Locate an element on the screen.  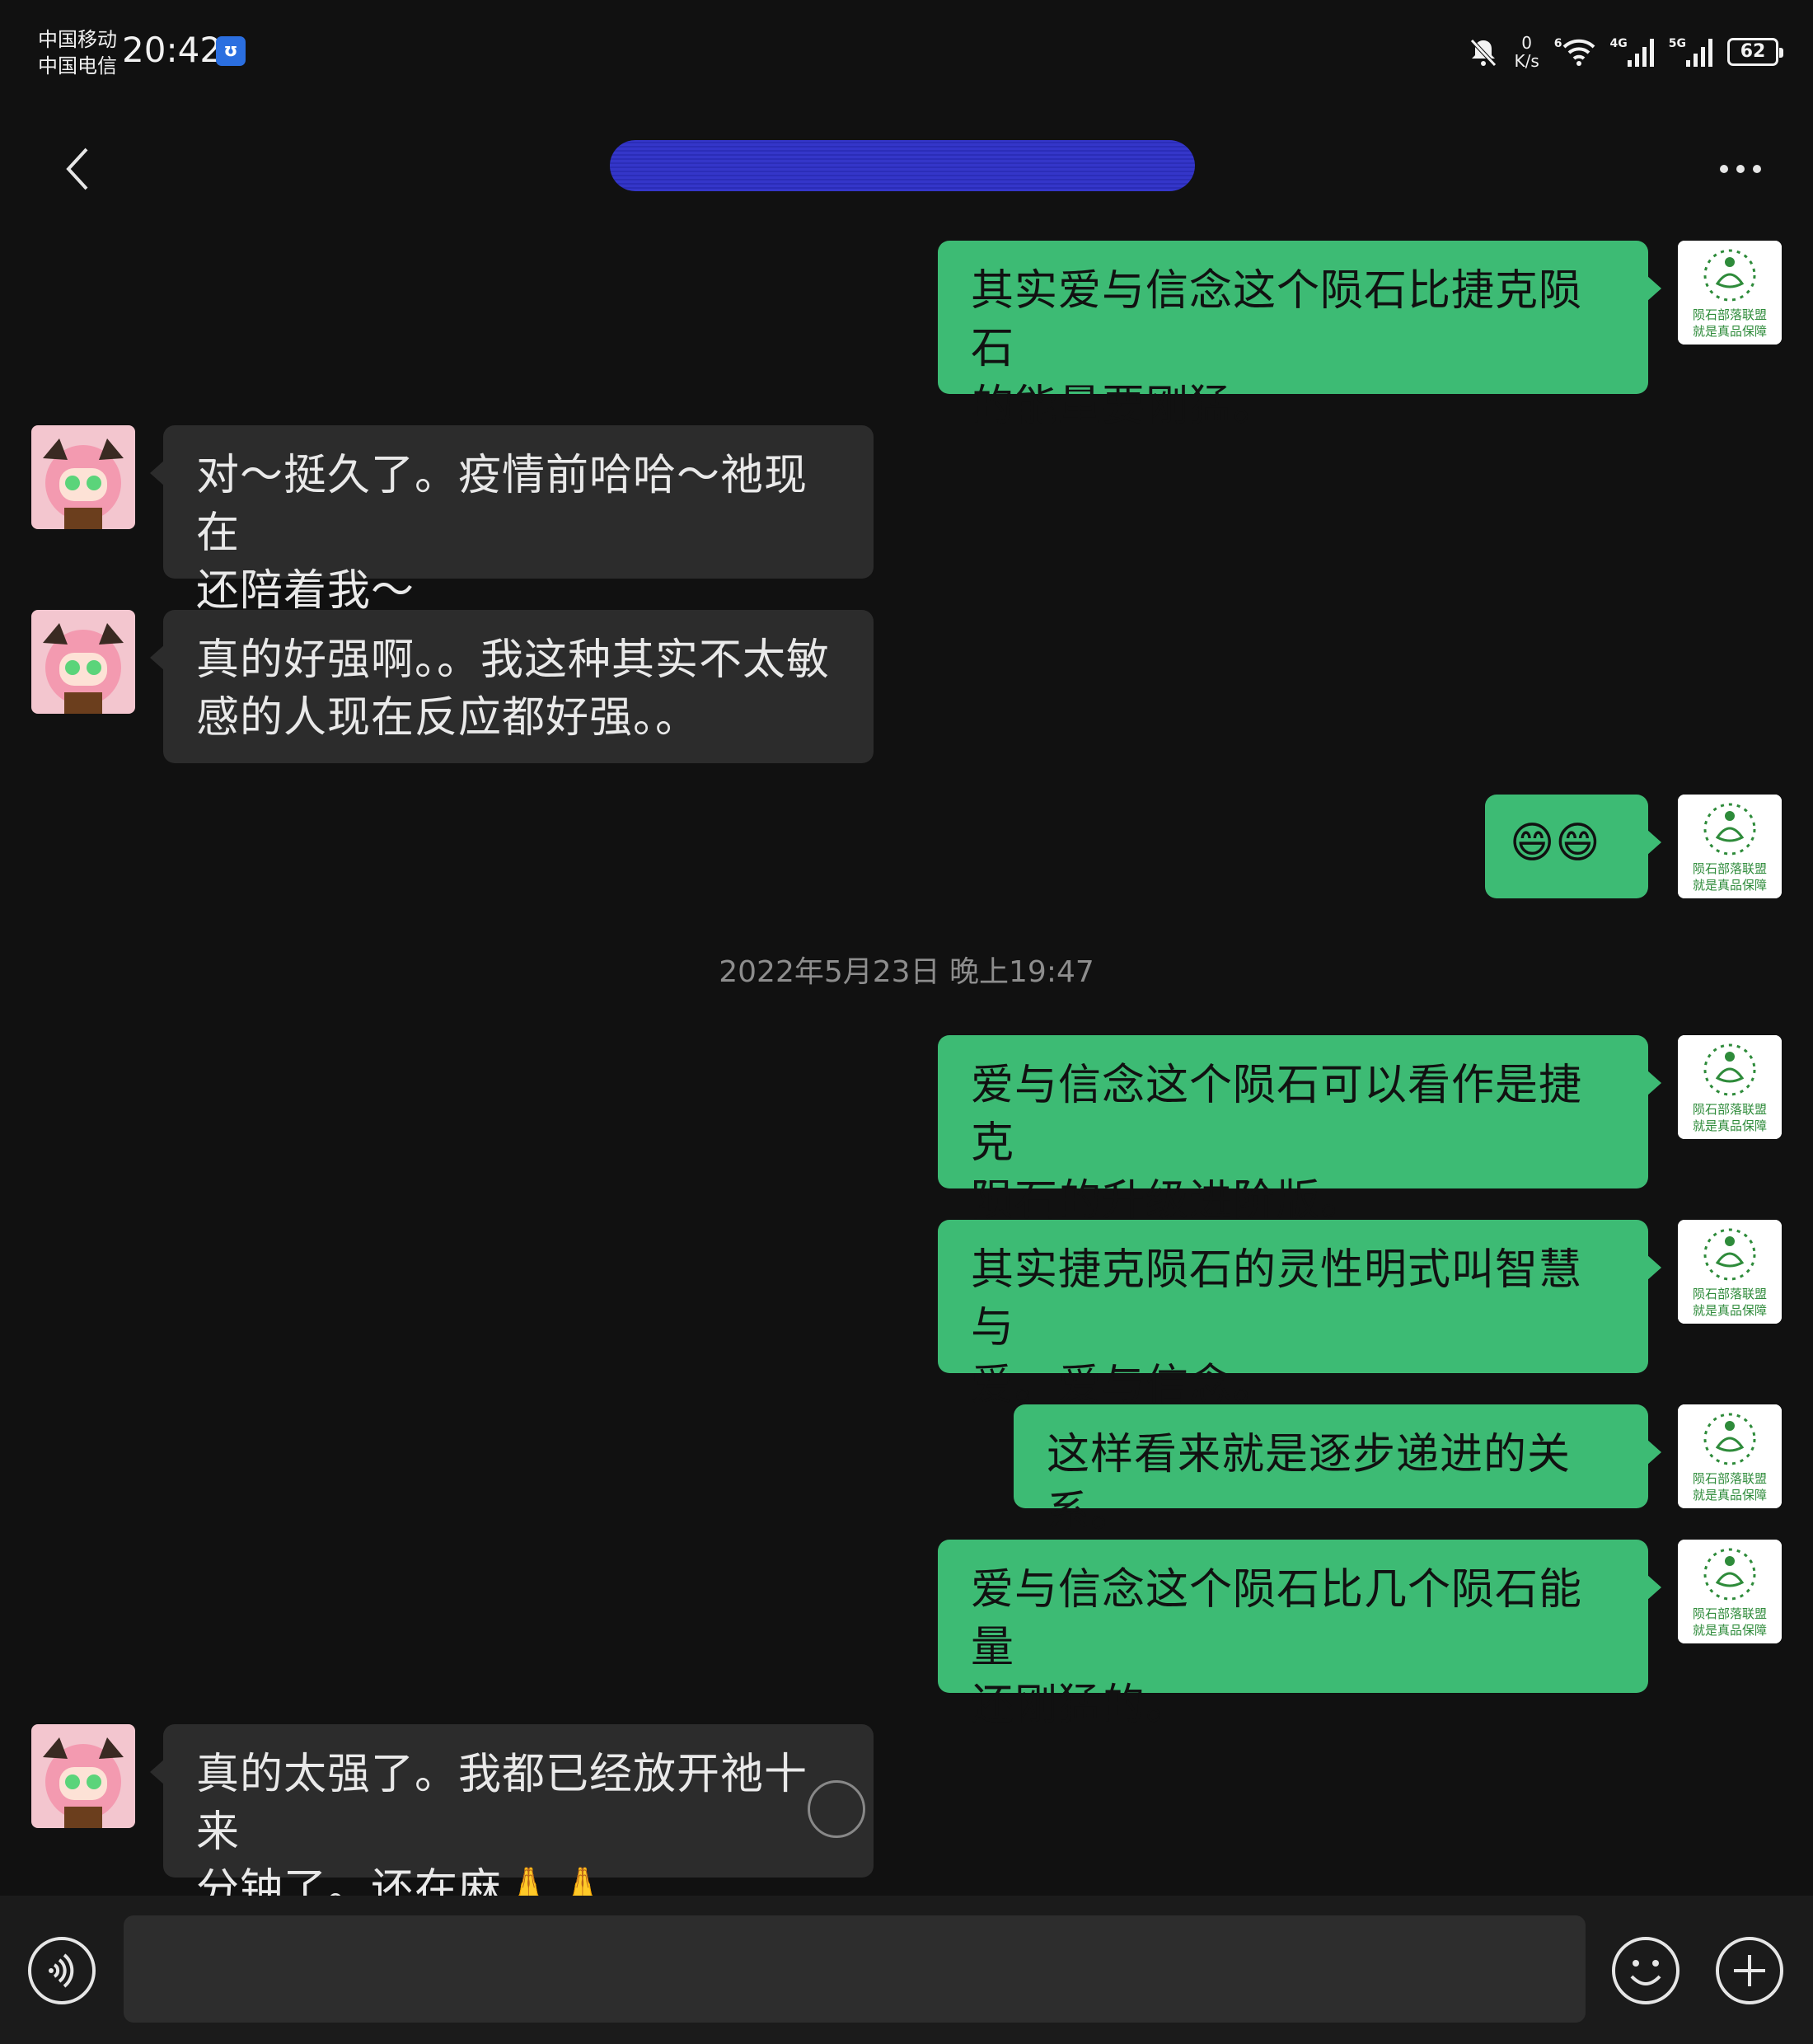
plus-icon is located at coordinates (1749, 1970).